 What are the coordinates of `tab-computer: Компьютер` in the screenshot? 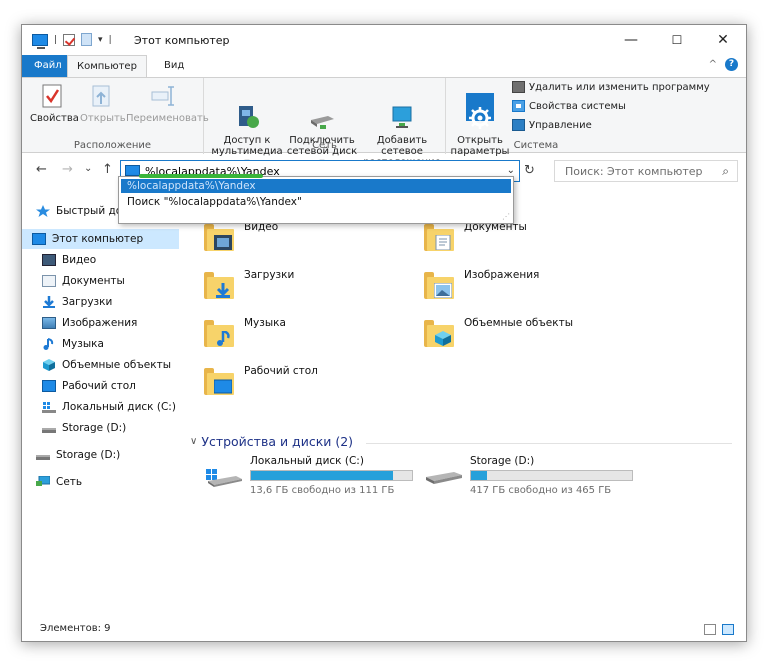 It's located at (107, 66).